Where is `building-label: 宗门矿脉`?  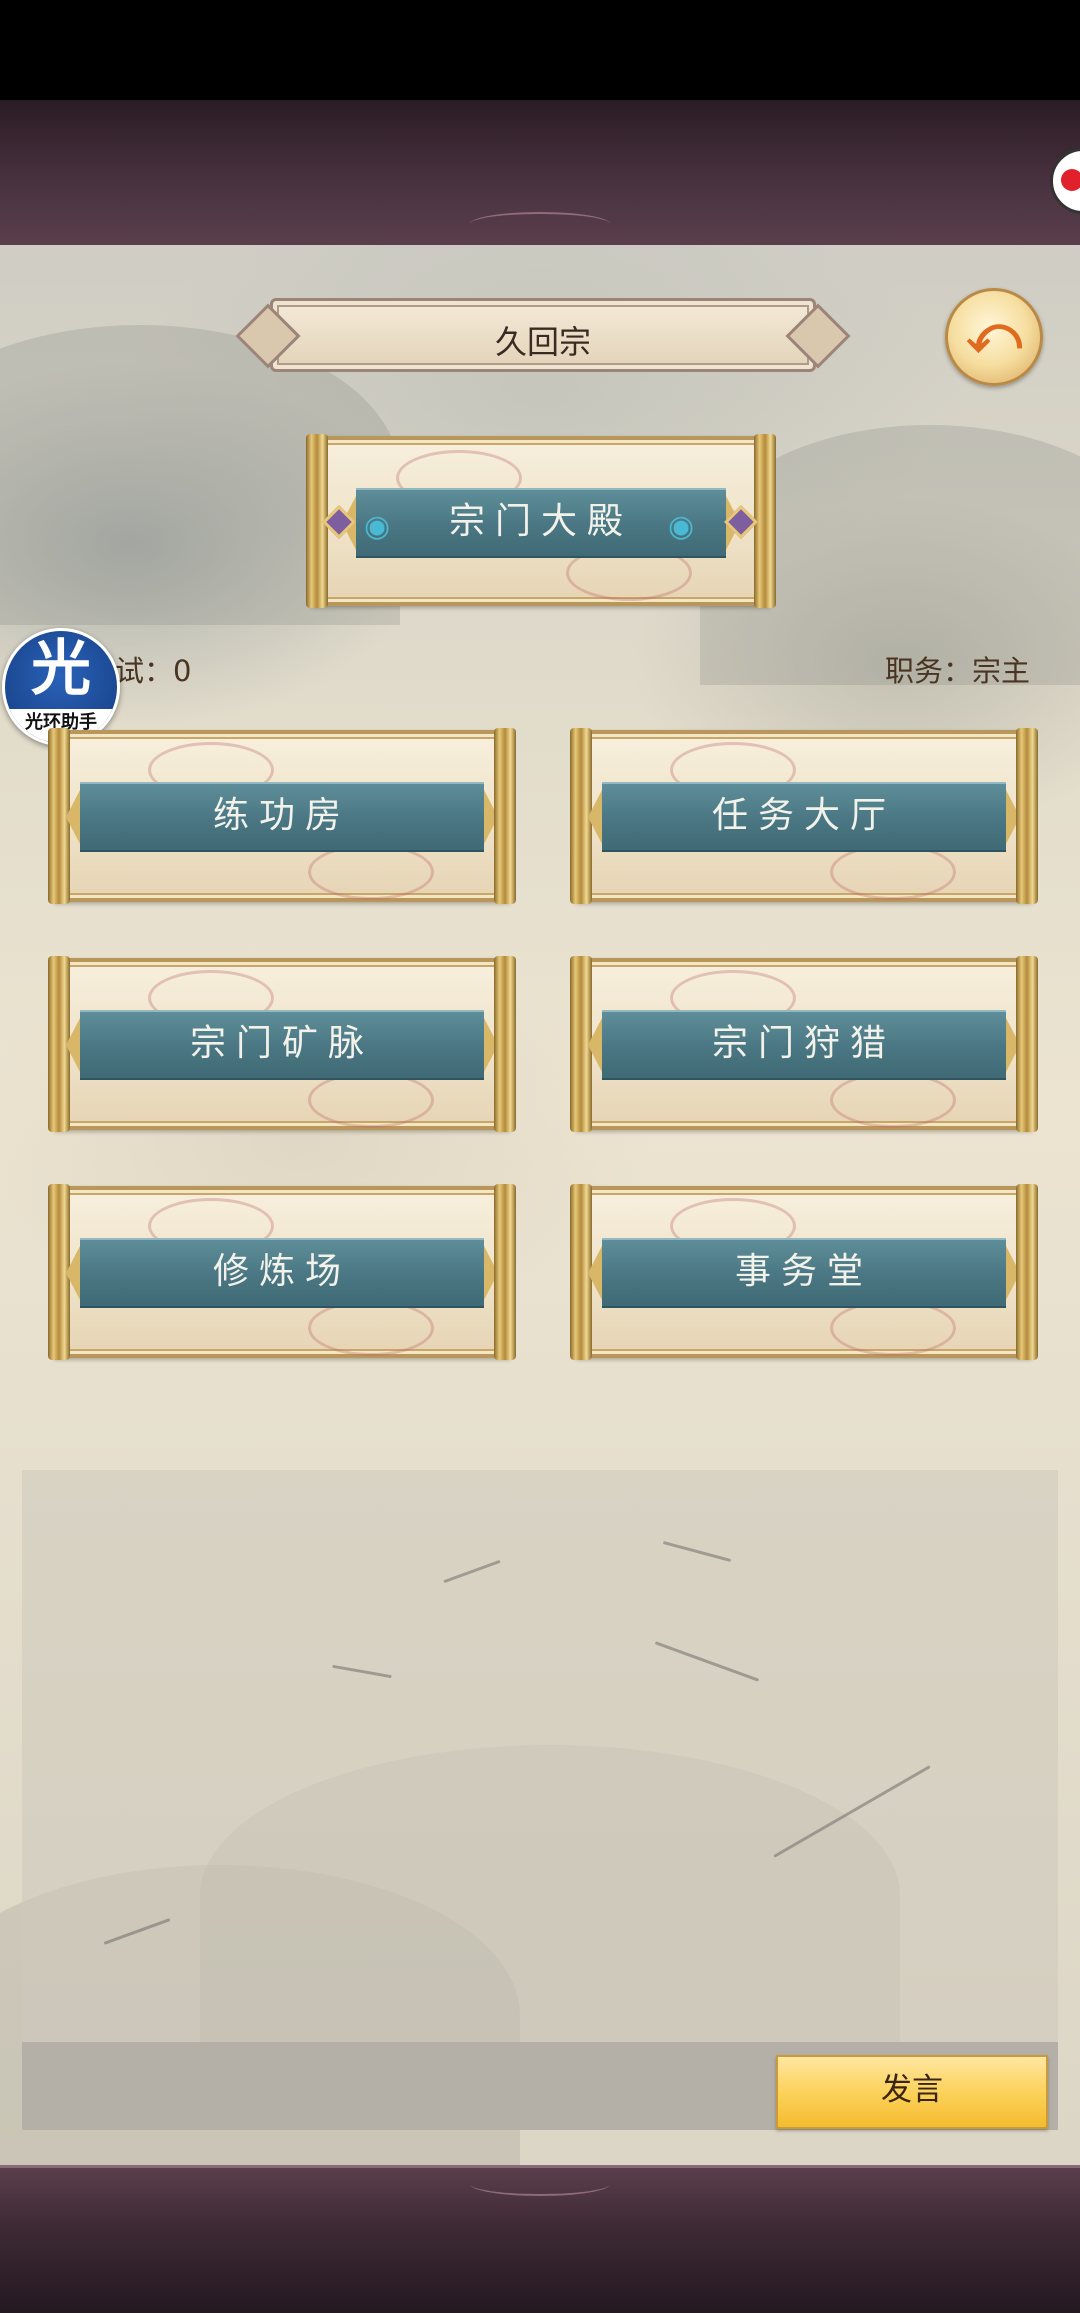 building-label: 宗门矿脉 is located at coordinates (281, 1043).